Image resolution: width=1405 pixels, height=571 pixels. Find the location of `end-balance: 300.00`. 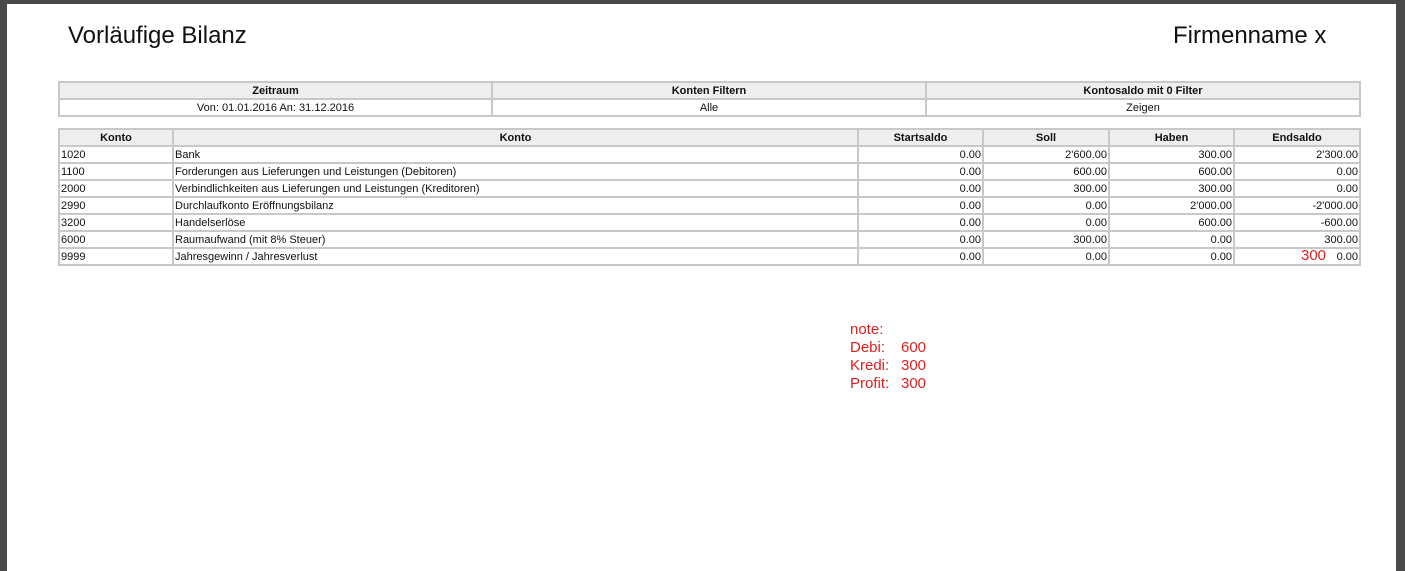

end-balance: 300.00 is located at coordinates (1297, 239).